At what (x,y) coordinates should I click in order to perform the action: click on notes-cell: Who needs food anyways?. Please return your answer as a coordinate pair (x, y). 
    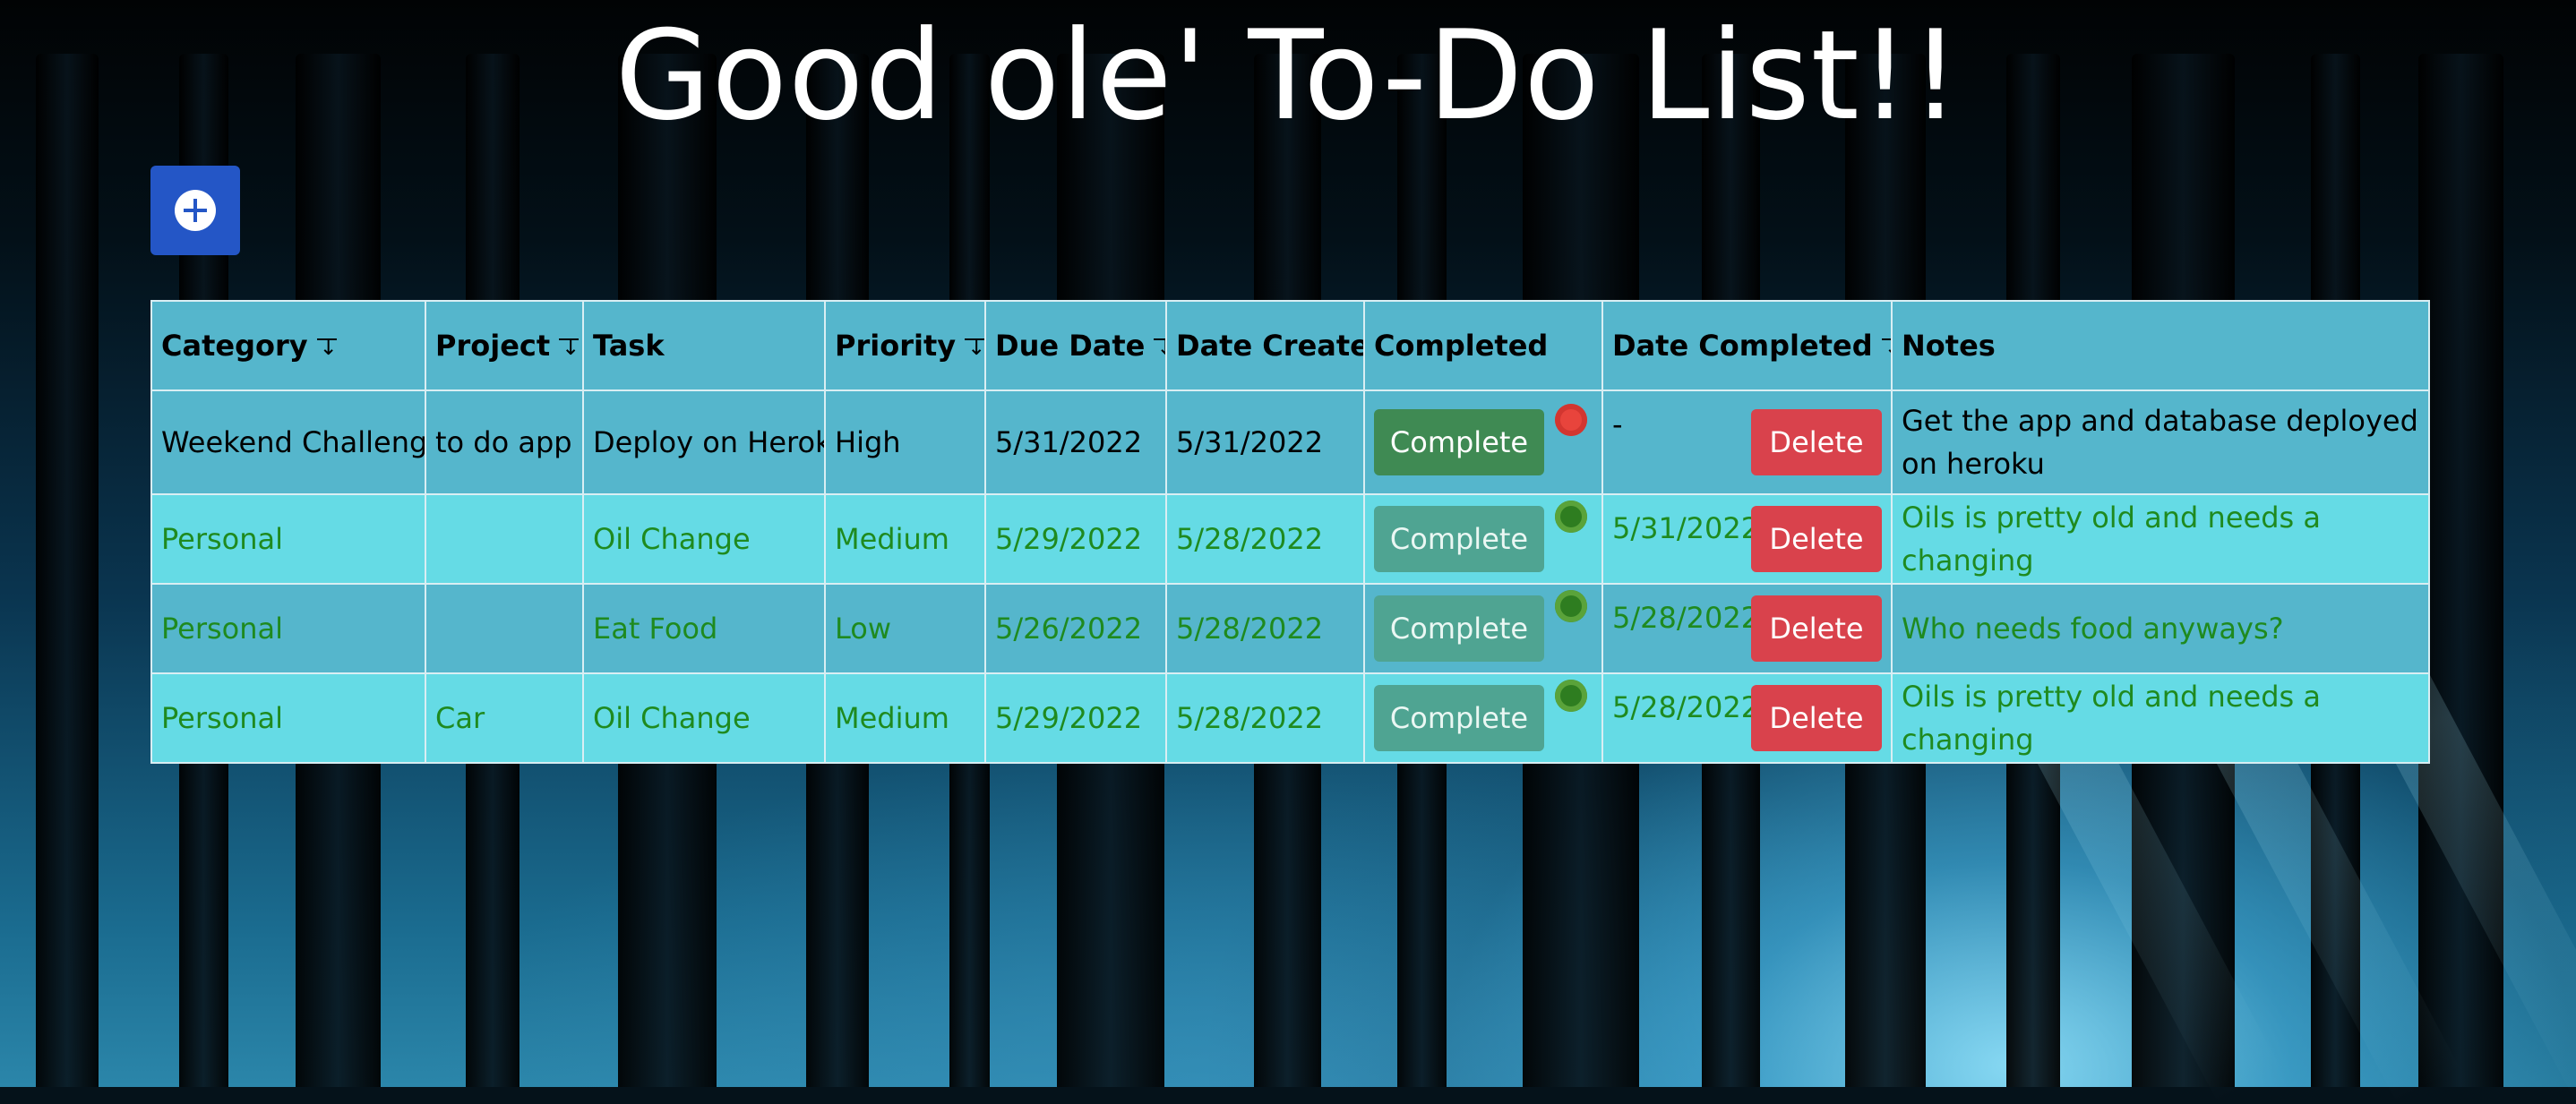
    Looking at the image, I should click on (2160, 628).